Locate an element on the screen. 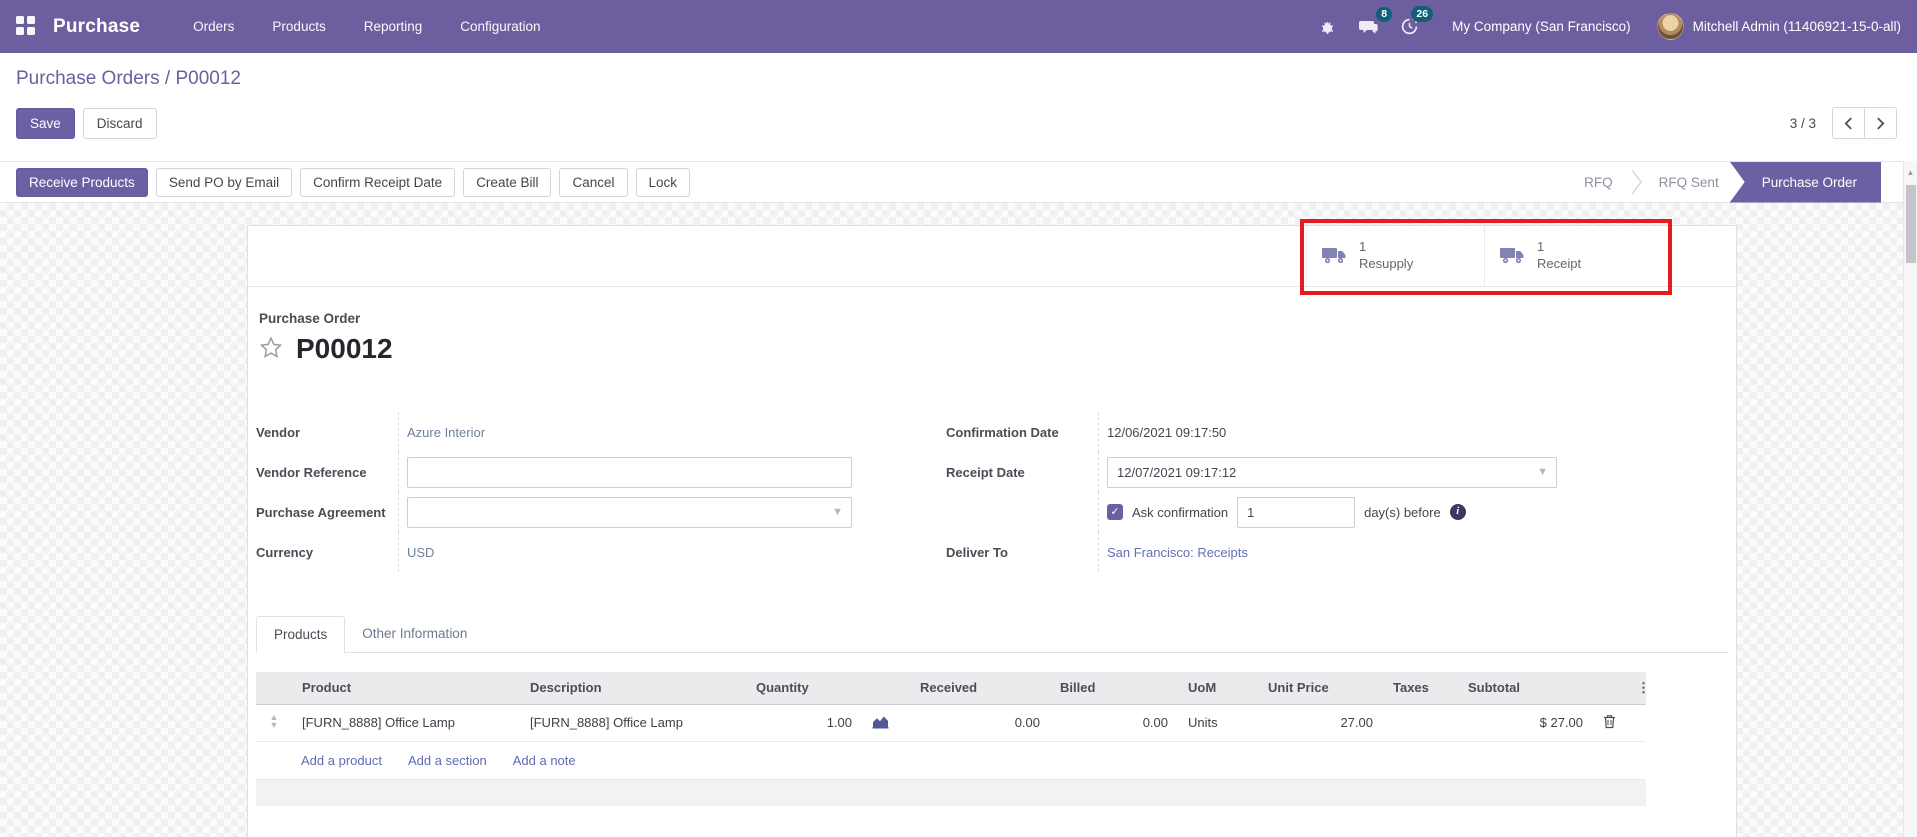 The image size is (1917, 837). receipt-date-label: Receipt Date is located at coordinates (1022, 472).